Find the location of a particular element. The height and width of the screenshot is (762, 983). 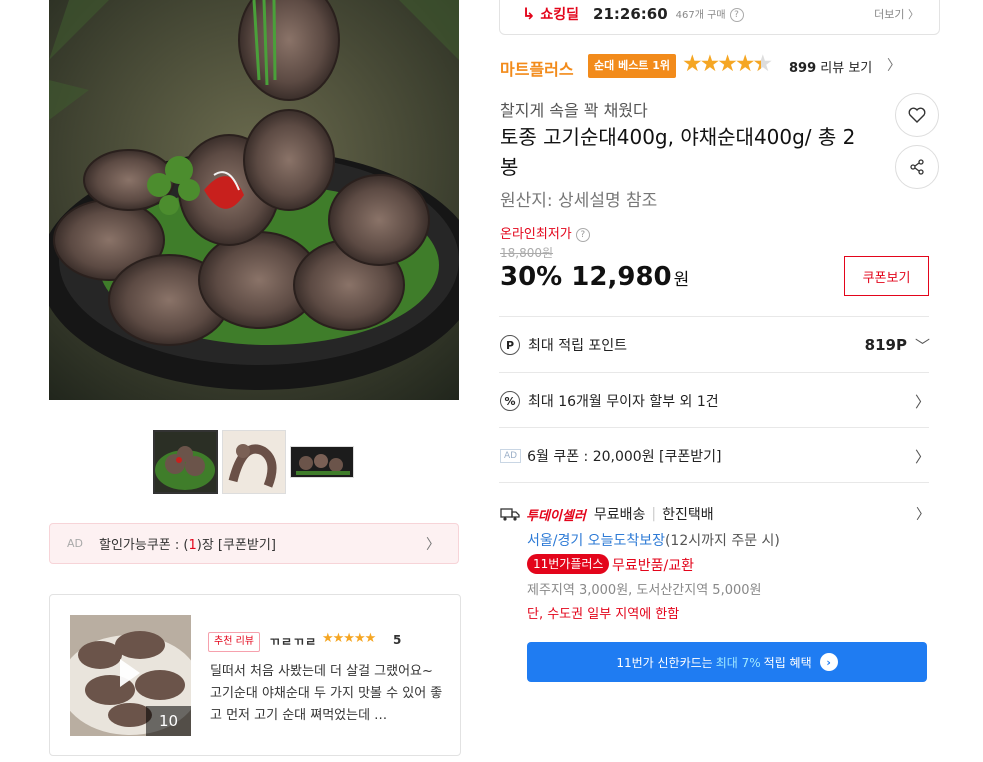

review-score: 5 is located at coordinates (397, 640).